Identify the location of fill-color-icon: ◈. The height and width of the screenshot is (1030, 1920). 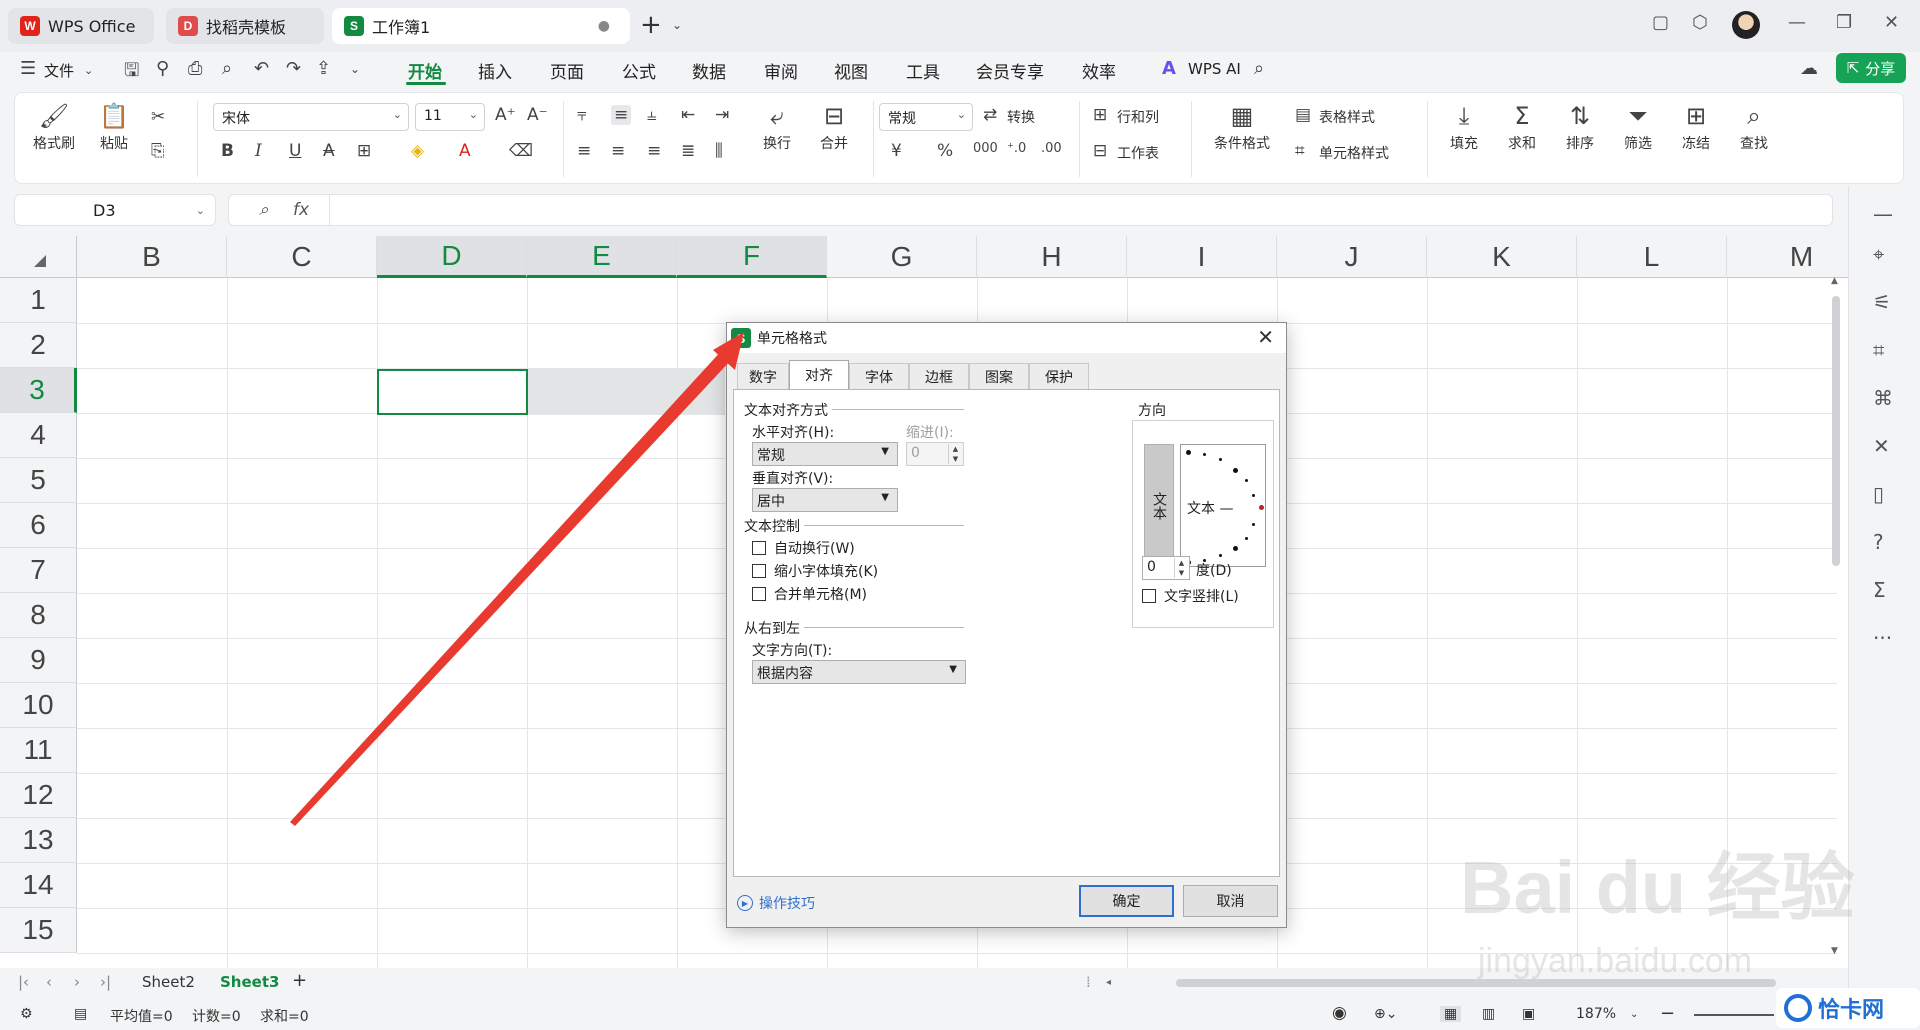
(417, 151).